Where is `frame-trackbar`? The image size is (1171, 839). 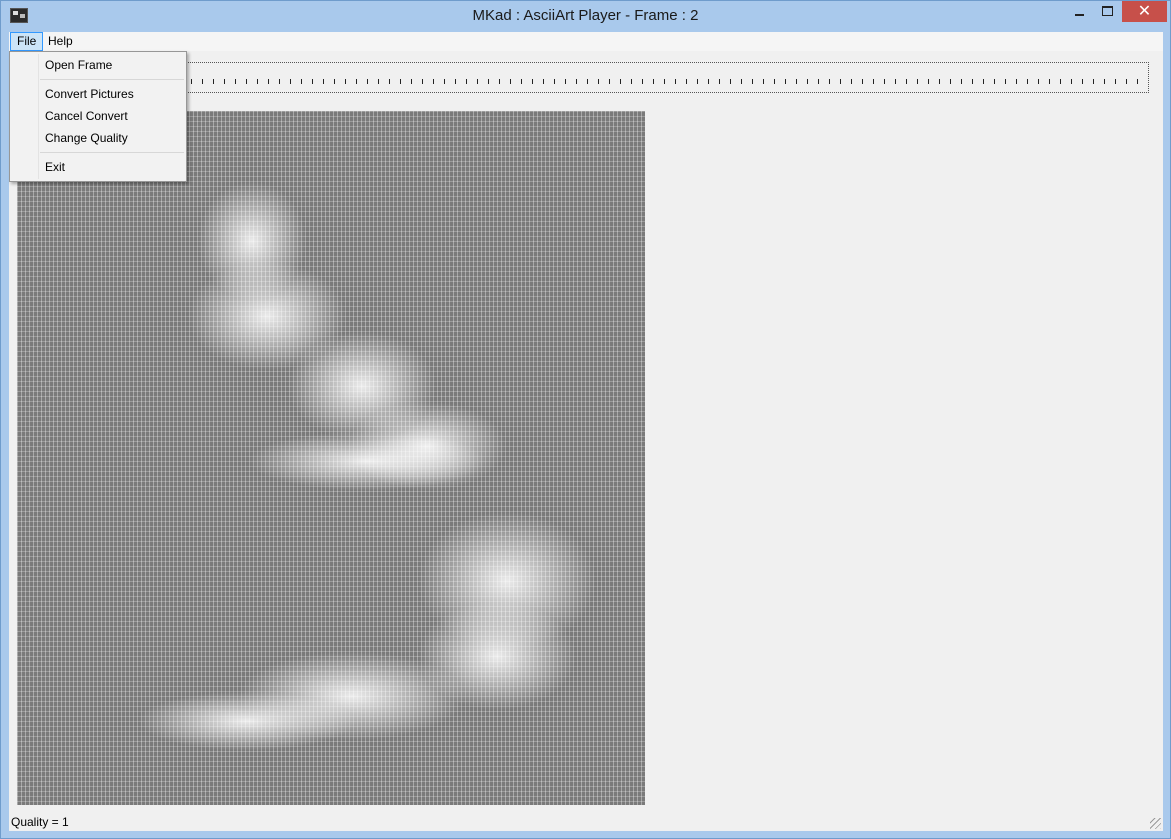 frame-trackbar is located at coordinates (666, 77).